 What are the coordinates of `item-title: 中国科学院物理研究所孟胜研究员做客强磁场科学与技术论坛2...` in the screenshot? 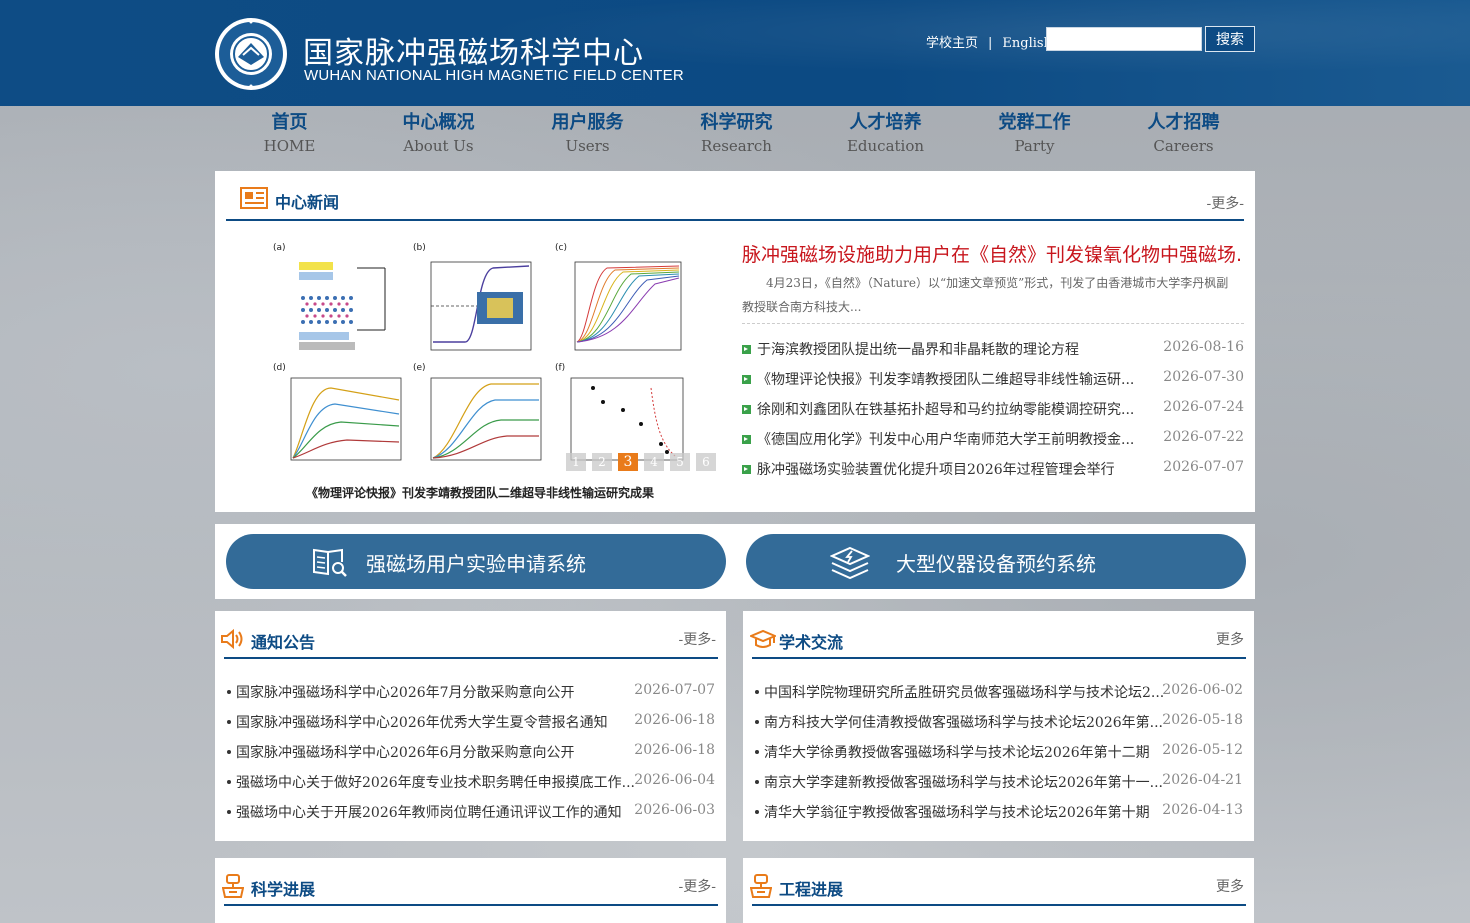 It's located at (964, 693).